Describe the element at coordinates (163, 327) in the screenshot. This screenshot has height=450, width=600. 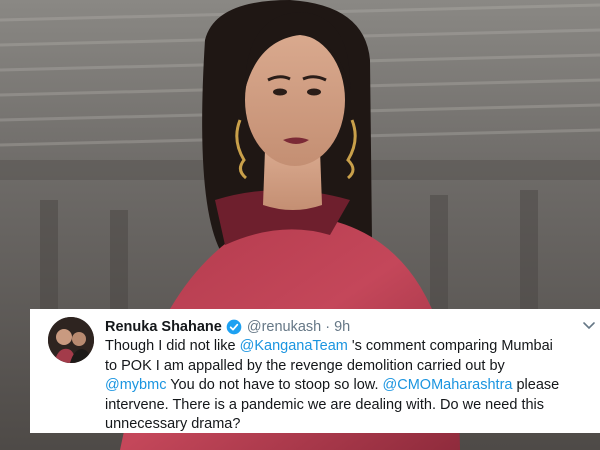
I see `display-name: Renuka Shahane` at that location.